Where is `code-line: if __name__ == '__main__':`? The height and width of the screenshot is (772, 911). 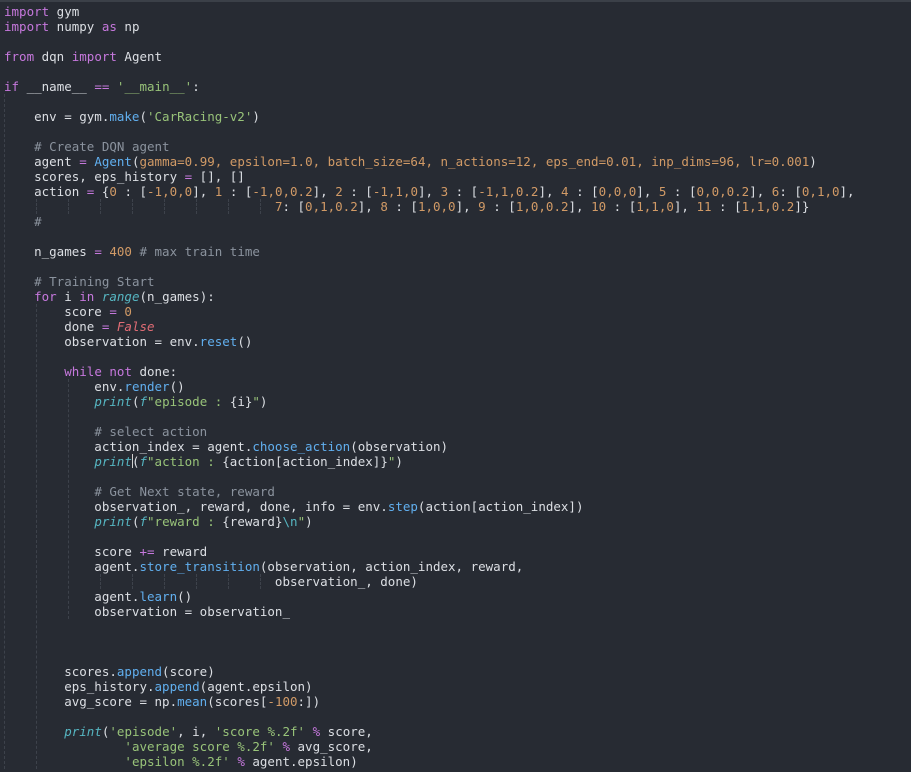 code-line: if __name__ == '__main__': is located at coordinates (102, 86).